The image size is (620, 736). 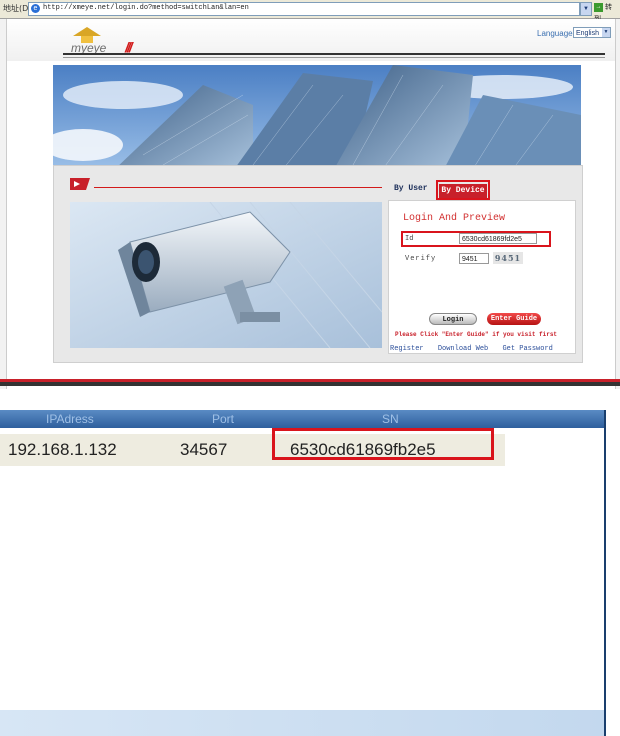 What do you see at coordinates (527, 349) in the screenshot?
I see `get-password-link: Get Password` at bounding box center [527, 349].